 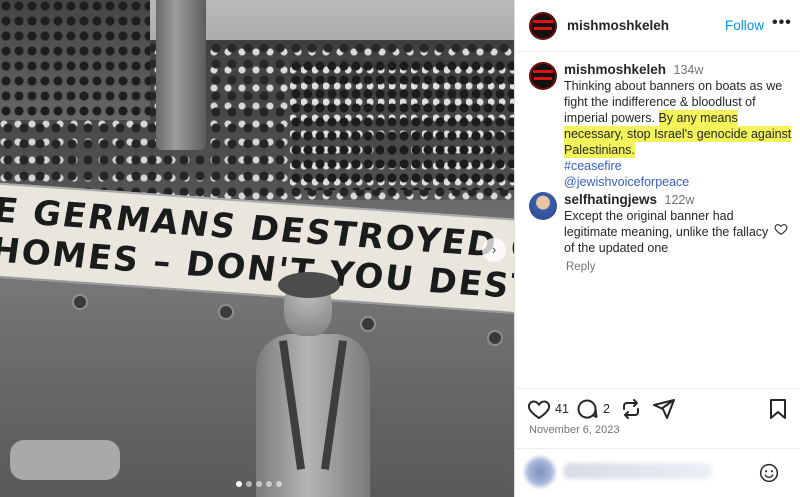 I want to click on caption-age: 134w, so click(x=688, y=70).